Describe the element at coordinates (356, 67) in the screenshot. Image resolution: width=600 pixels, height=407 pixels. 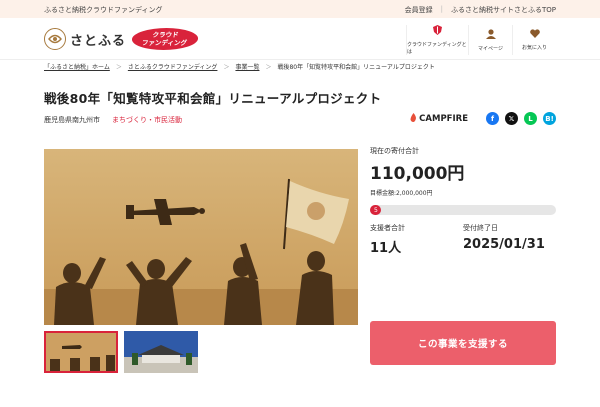
I see `breadcrumb-current: 戦後80年「知覧特攻平和会館」リニューアルプロジェクト` at that location.